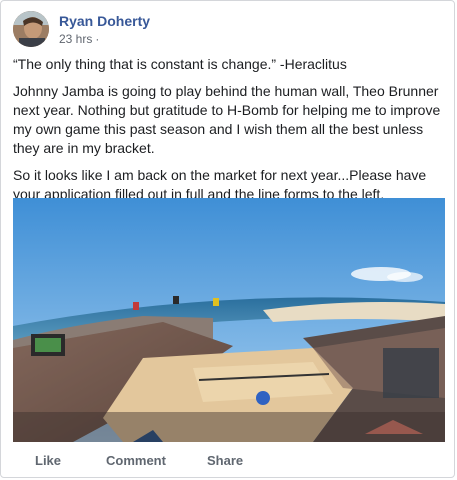 Image resolution: width=457 pixels, height=480 pixels. I want to click on avatar, so click(31, 29).